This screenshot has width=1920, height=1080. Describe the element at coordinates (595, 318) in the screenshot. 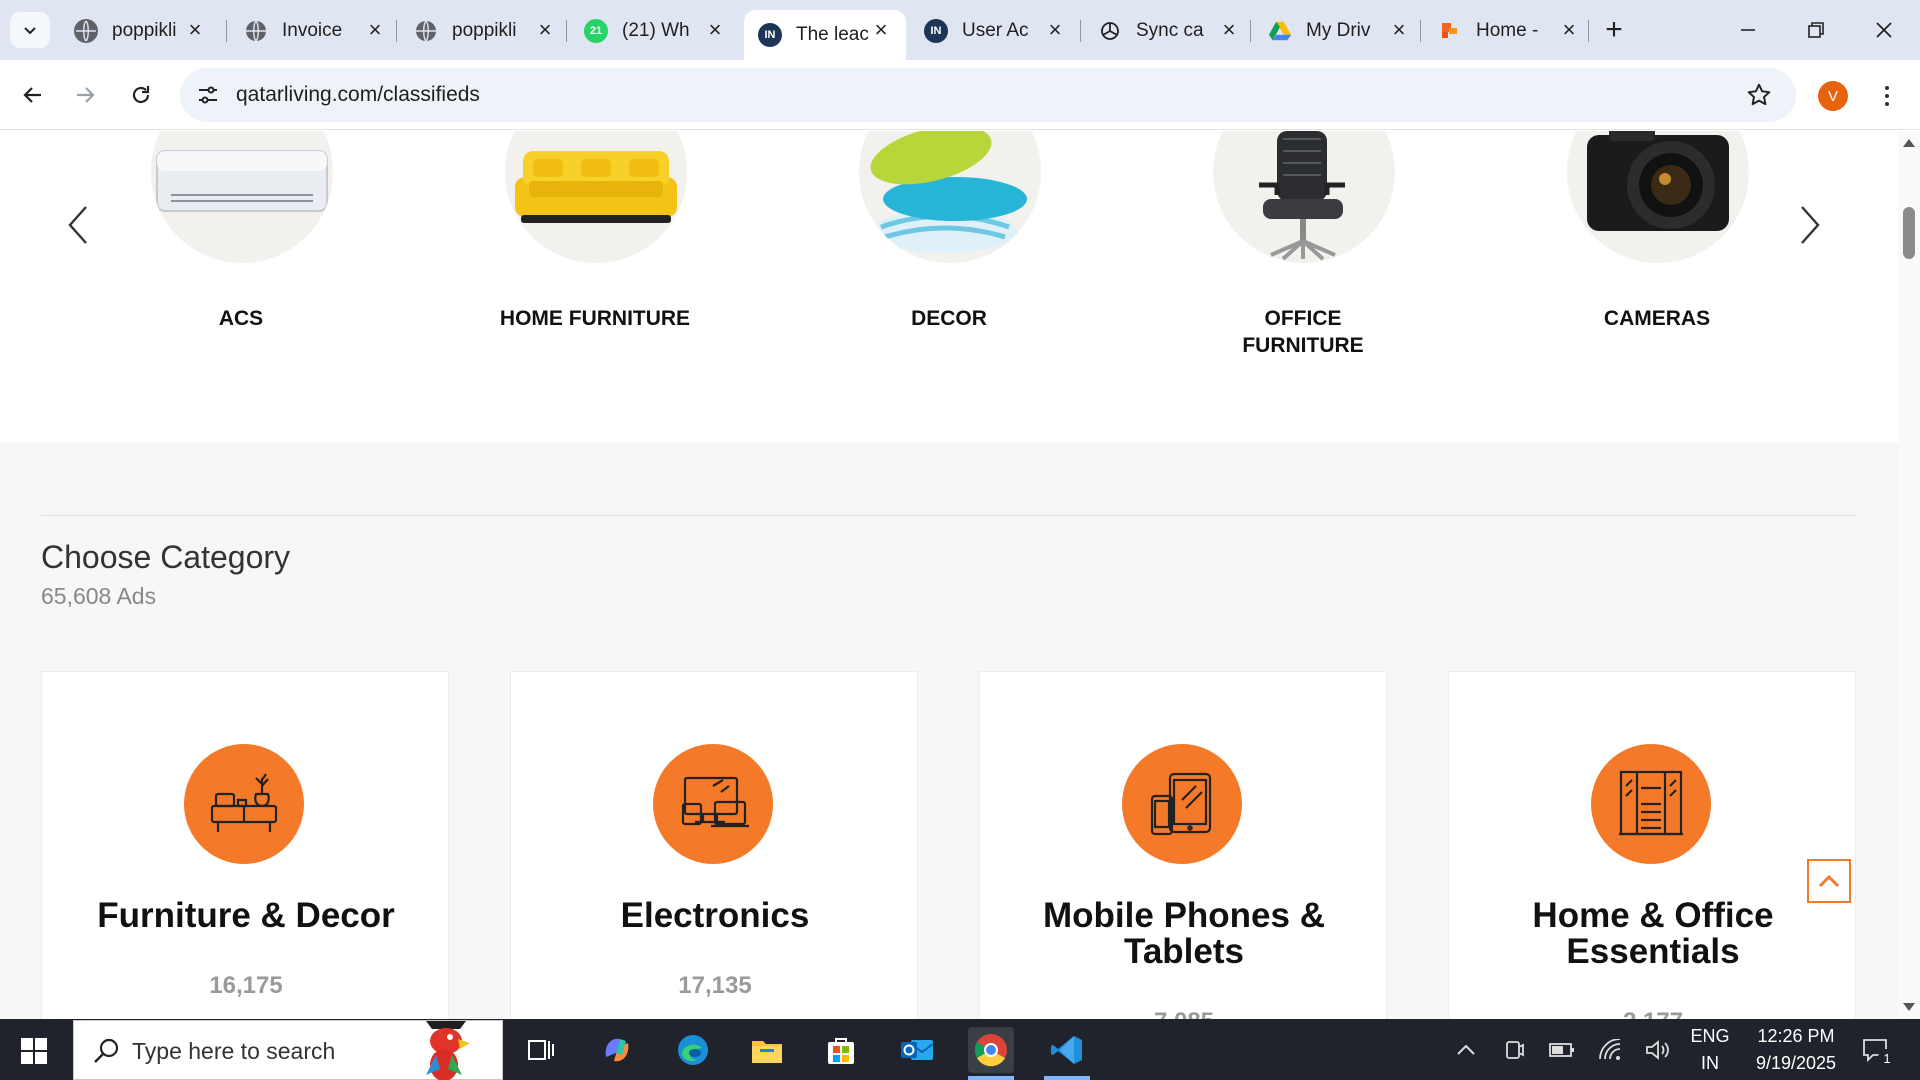

I see `carousel-label: HOME FURNITURE` at that location.